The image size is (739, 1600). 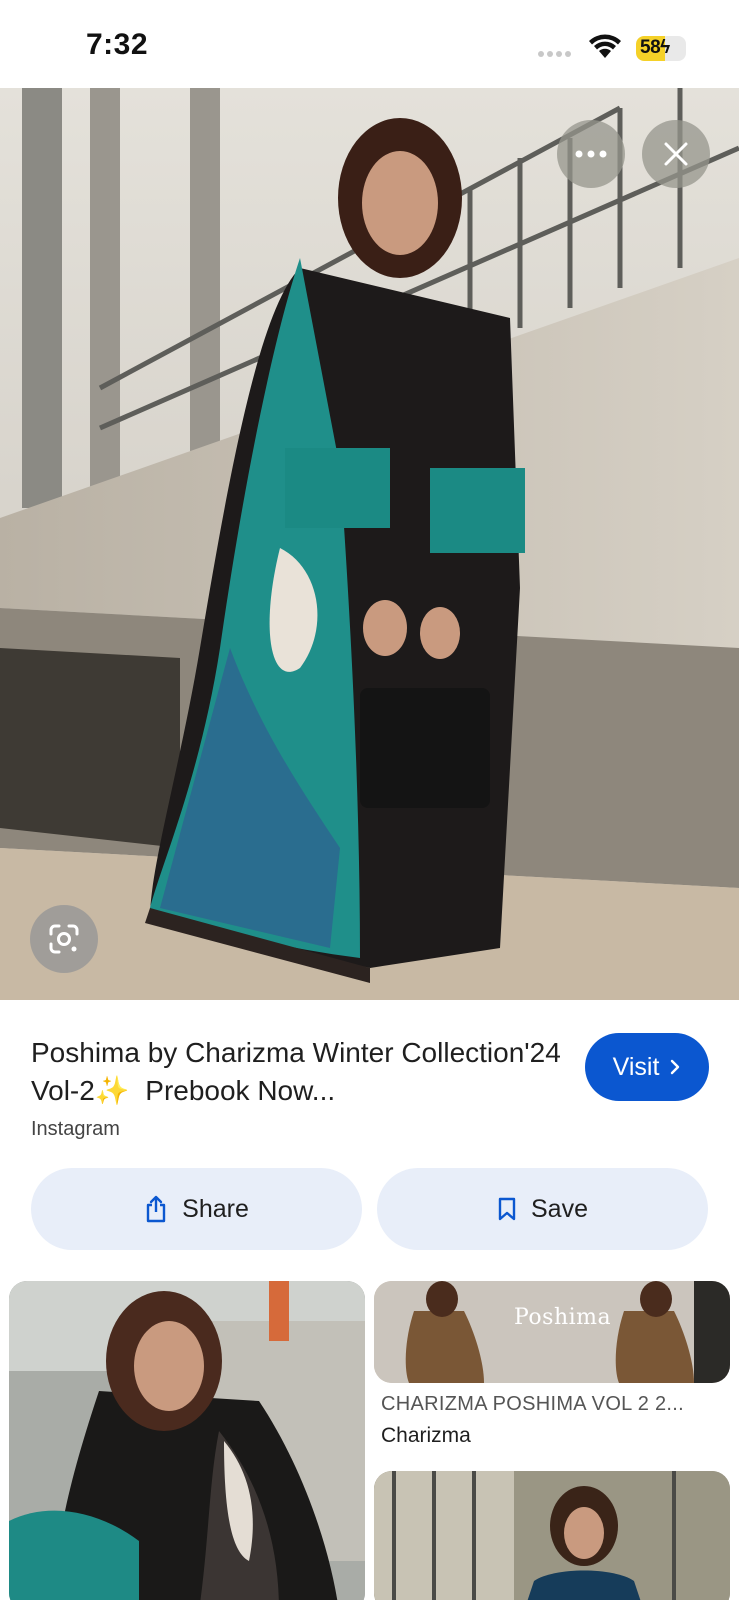 I want to click on related-result-card: Poshima, so click(x=552, y=1332).